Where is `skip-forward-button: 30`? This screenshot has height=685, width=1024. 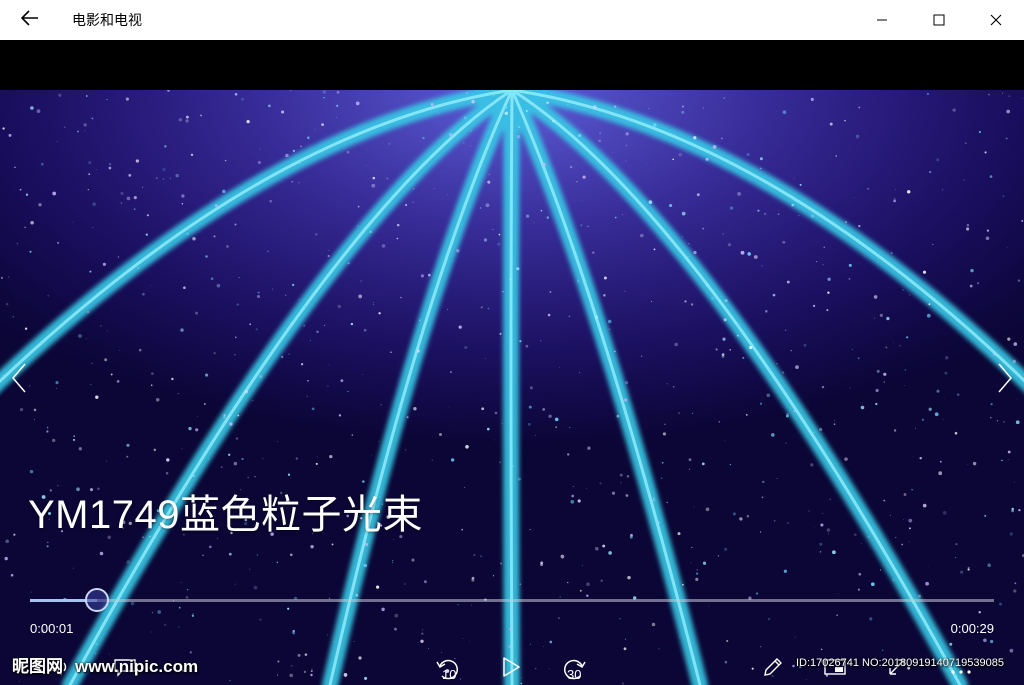 skip-forward-button: 30 is located at coordinates (574, 669).